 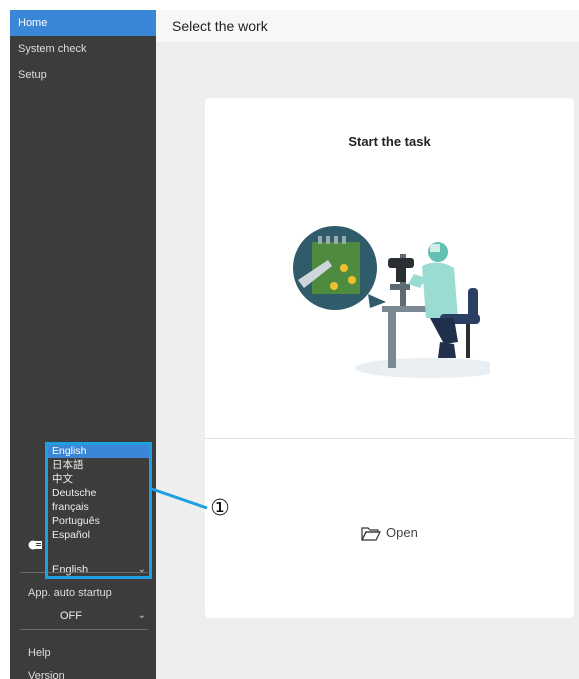 I want to click on auto-startup-value: OFF, so click(x=71, y=616).